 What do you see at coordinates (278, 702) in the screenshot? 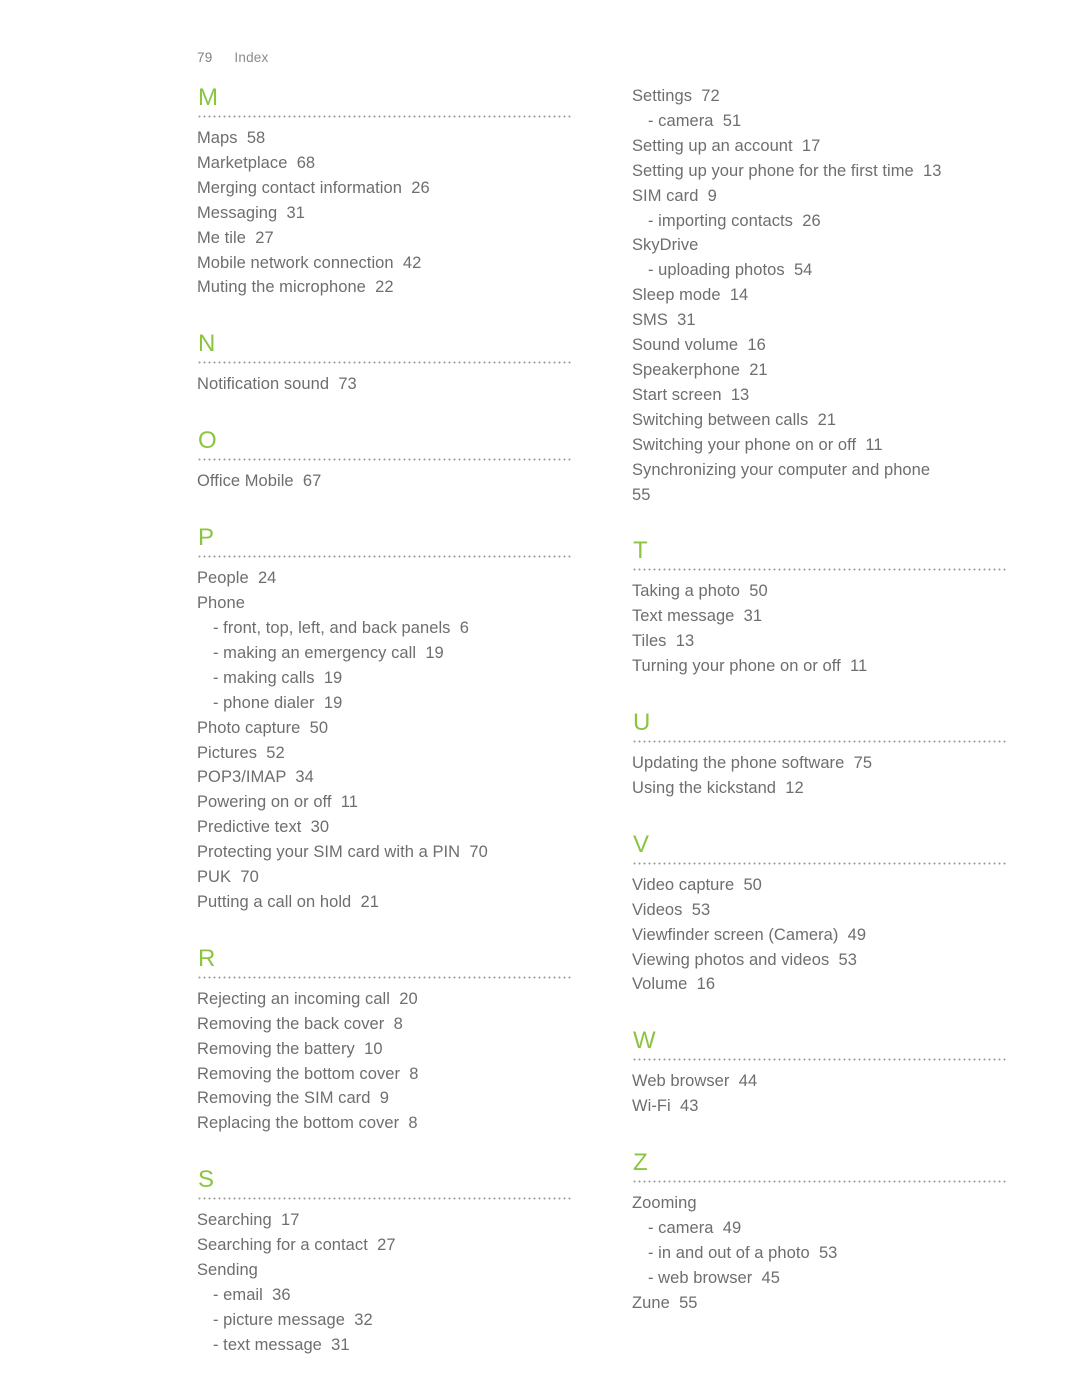
I see `index-subentry: - phone dialer 19` at bounding box center [278, 702].